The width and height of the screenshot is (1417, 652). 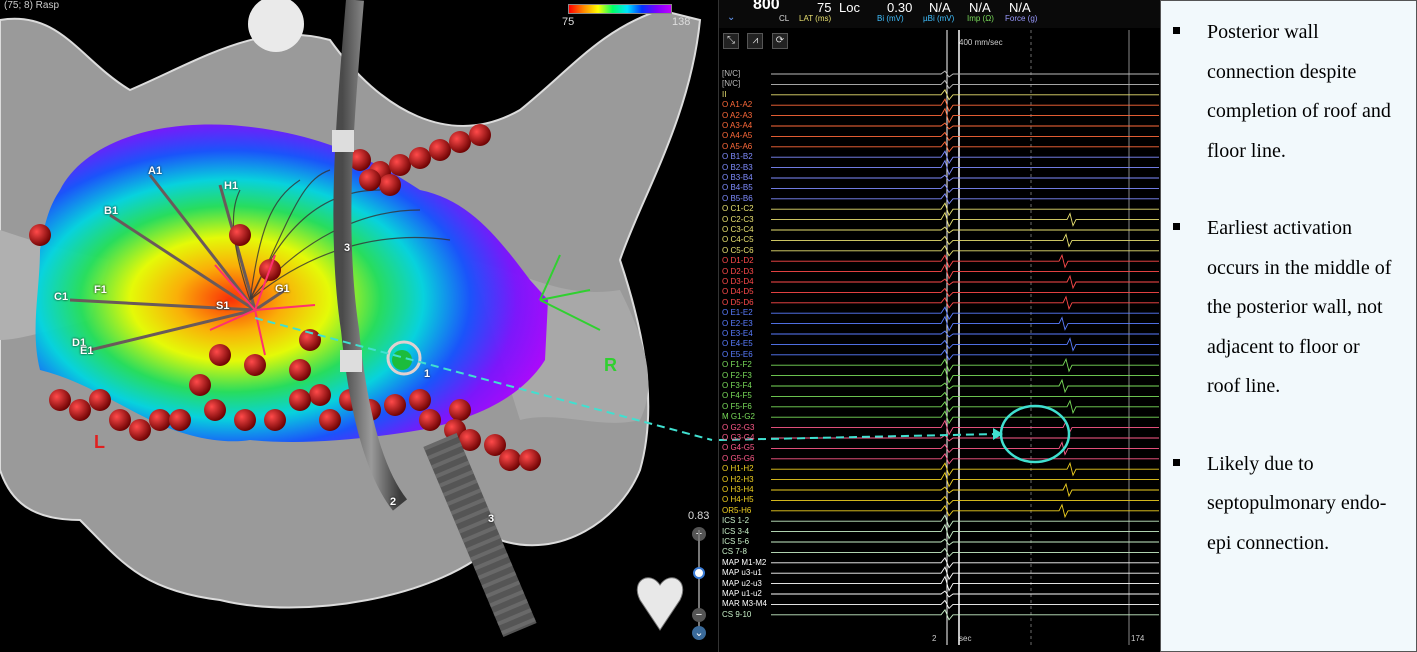 I want to click on electrode-label: F1, so click(x=100, y=290).